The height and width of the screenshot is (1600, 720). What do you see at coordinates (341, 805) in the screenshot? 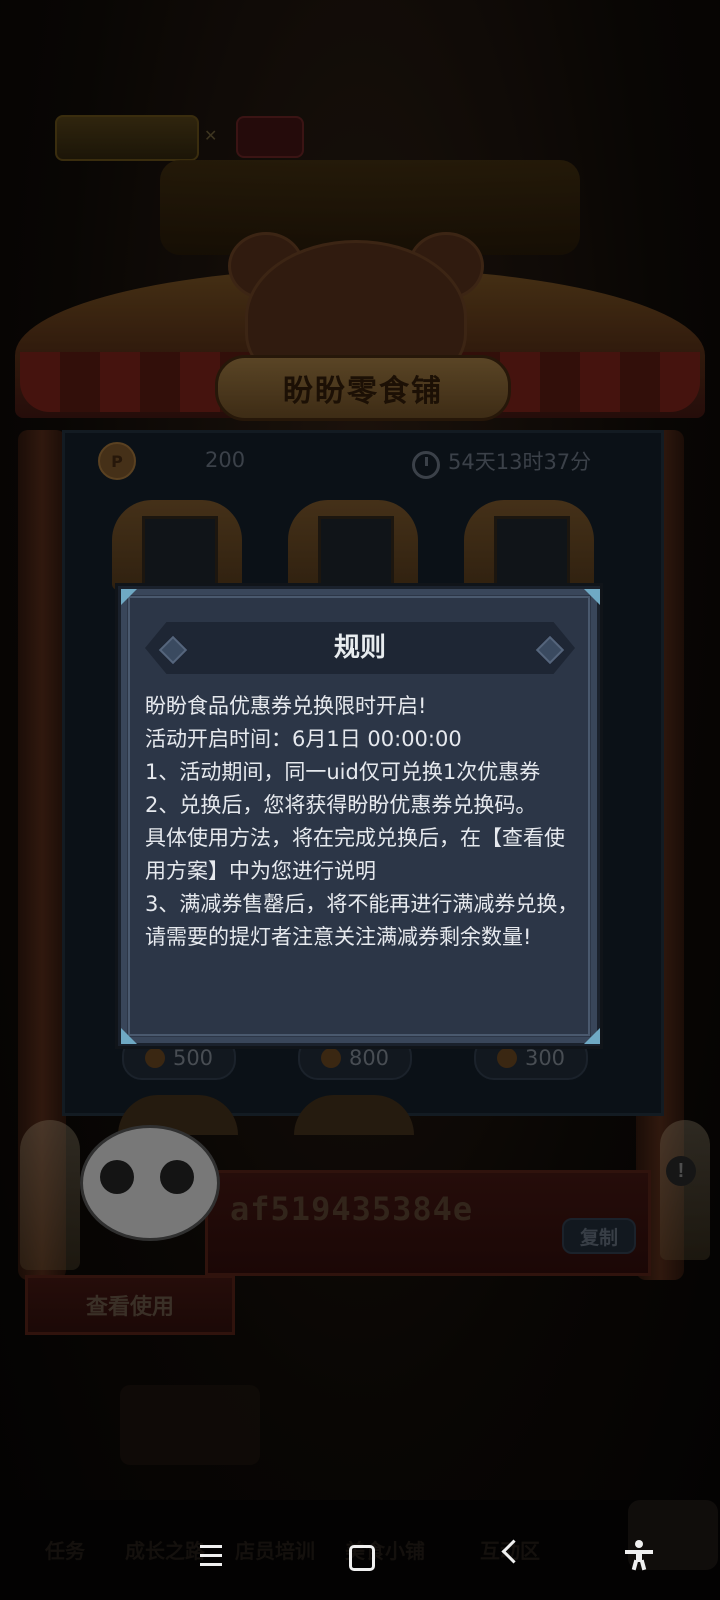
I see `rule-line: 2、兑换后，您将获得盼盼优惠券兑换码。` at bounding box center [341, 805].